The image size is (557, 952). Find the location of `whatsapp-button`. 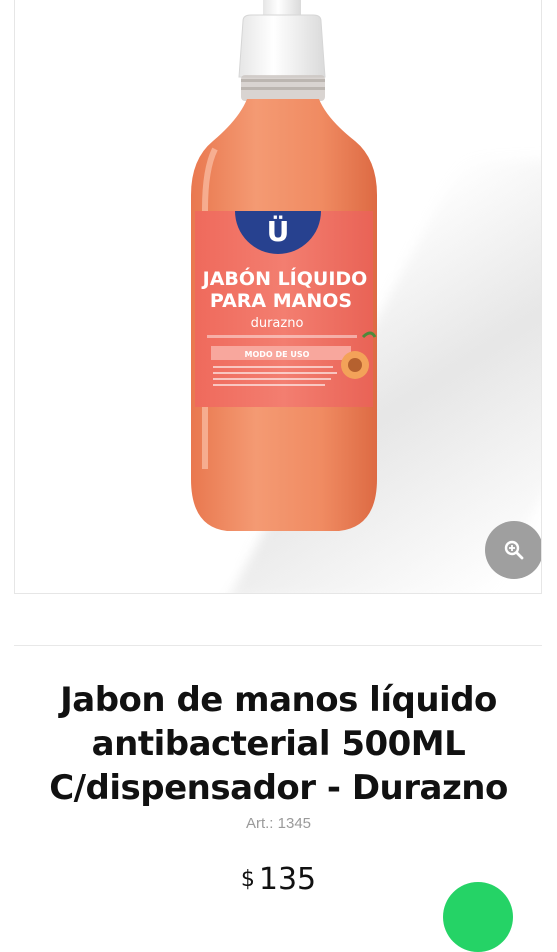

whatsapp-button is located at coordinates (478, 917).